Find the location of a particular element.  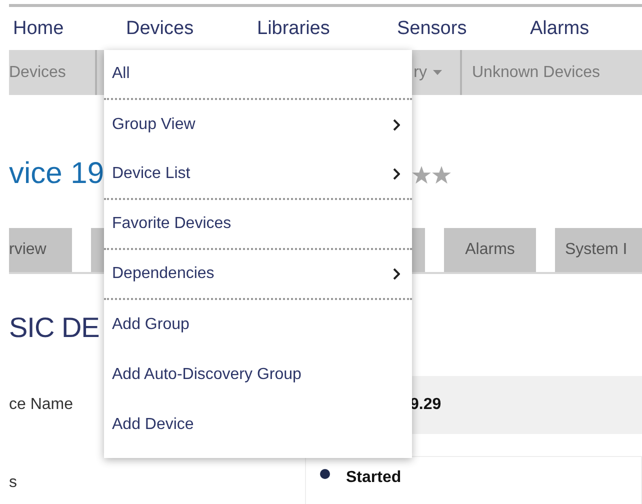

menu-item: Device List is located at coordinates (258, 175).